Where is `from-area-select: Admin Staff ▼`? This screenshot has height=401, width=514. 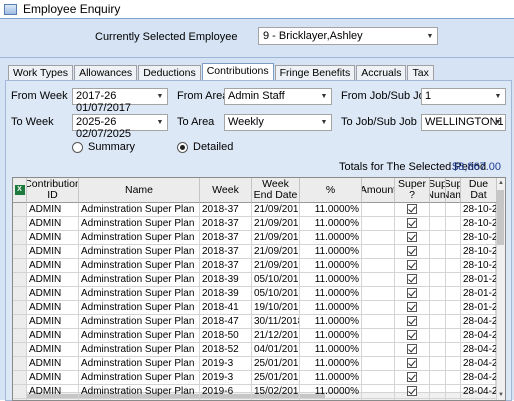 from-area-select: Admin Staff ▼ is located at coordinates (278, 96).